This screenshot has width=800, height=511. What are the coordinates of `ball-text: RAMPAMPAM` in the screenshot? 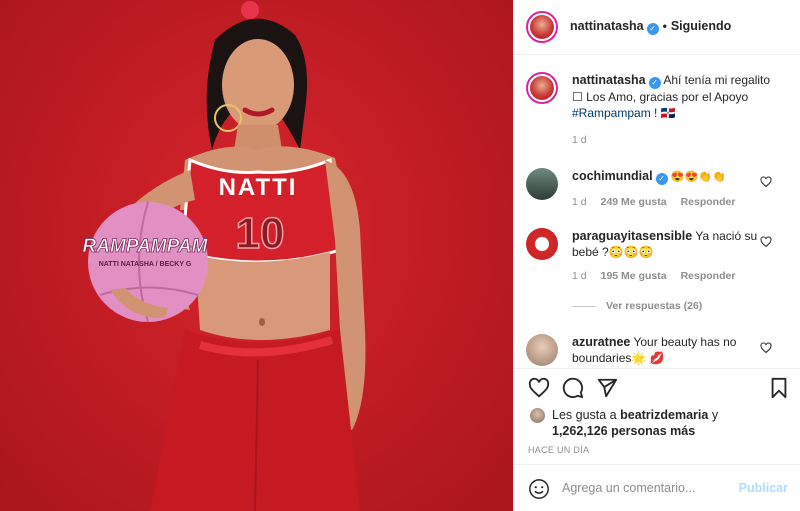 It's located at (146, 246).